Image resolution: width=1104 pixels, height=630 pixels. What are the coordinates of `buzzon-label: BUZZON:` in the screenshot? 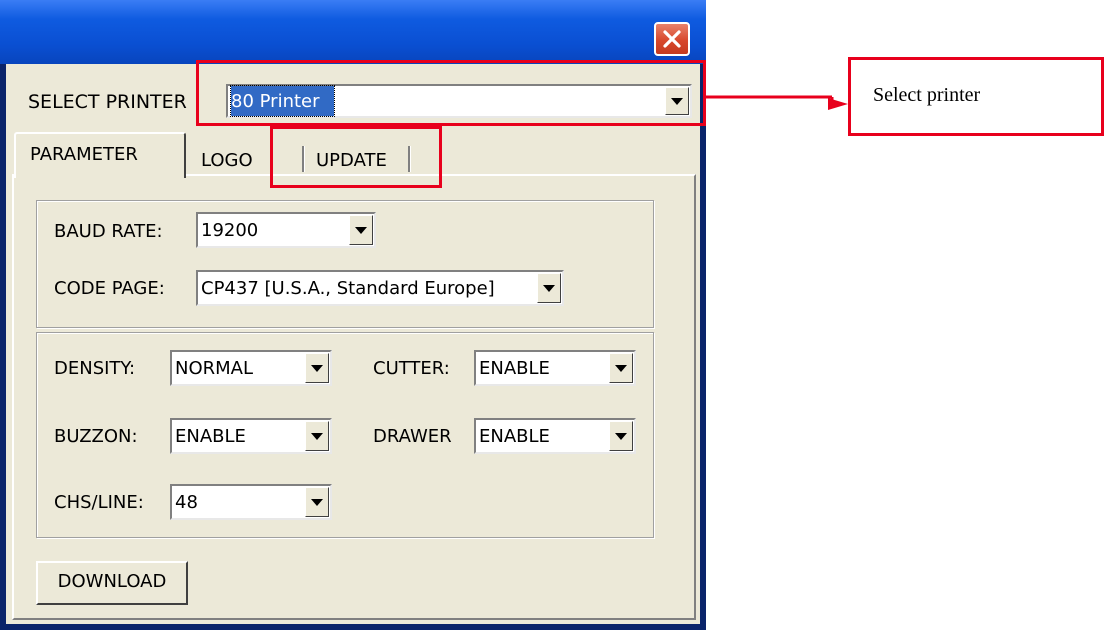 It's located at (96, 436).